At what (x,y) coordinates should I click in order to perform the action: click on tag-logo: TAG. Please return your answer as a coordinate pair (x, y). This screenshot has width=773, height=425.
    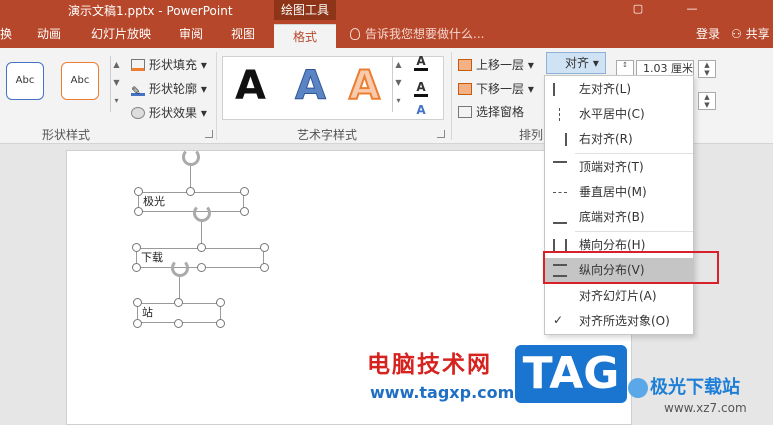
    Looking at the image, I should click on (571, 374).